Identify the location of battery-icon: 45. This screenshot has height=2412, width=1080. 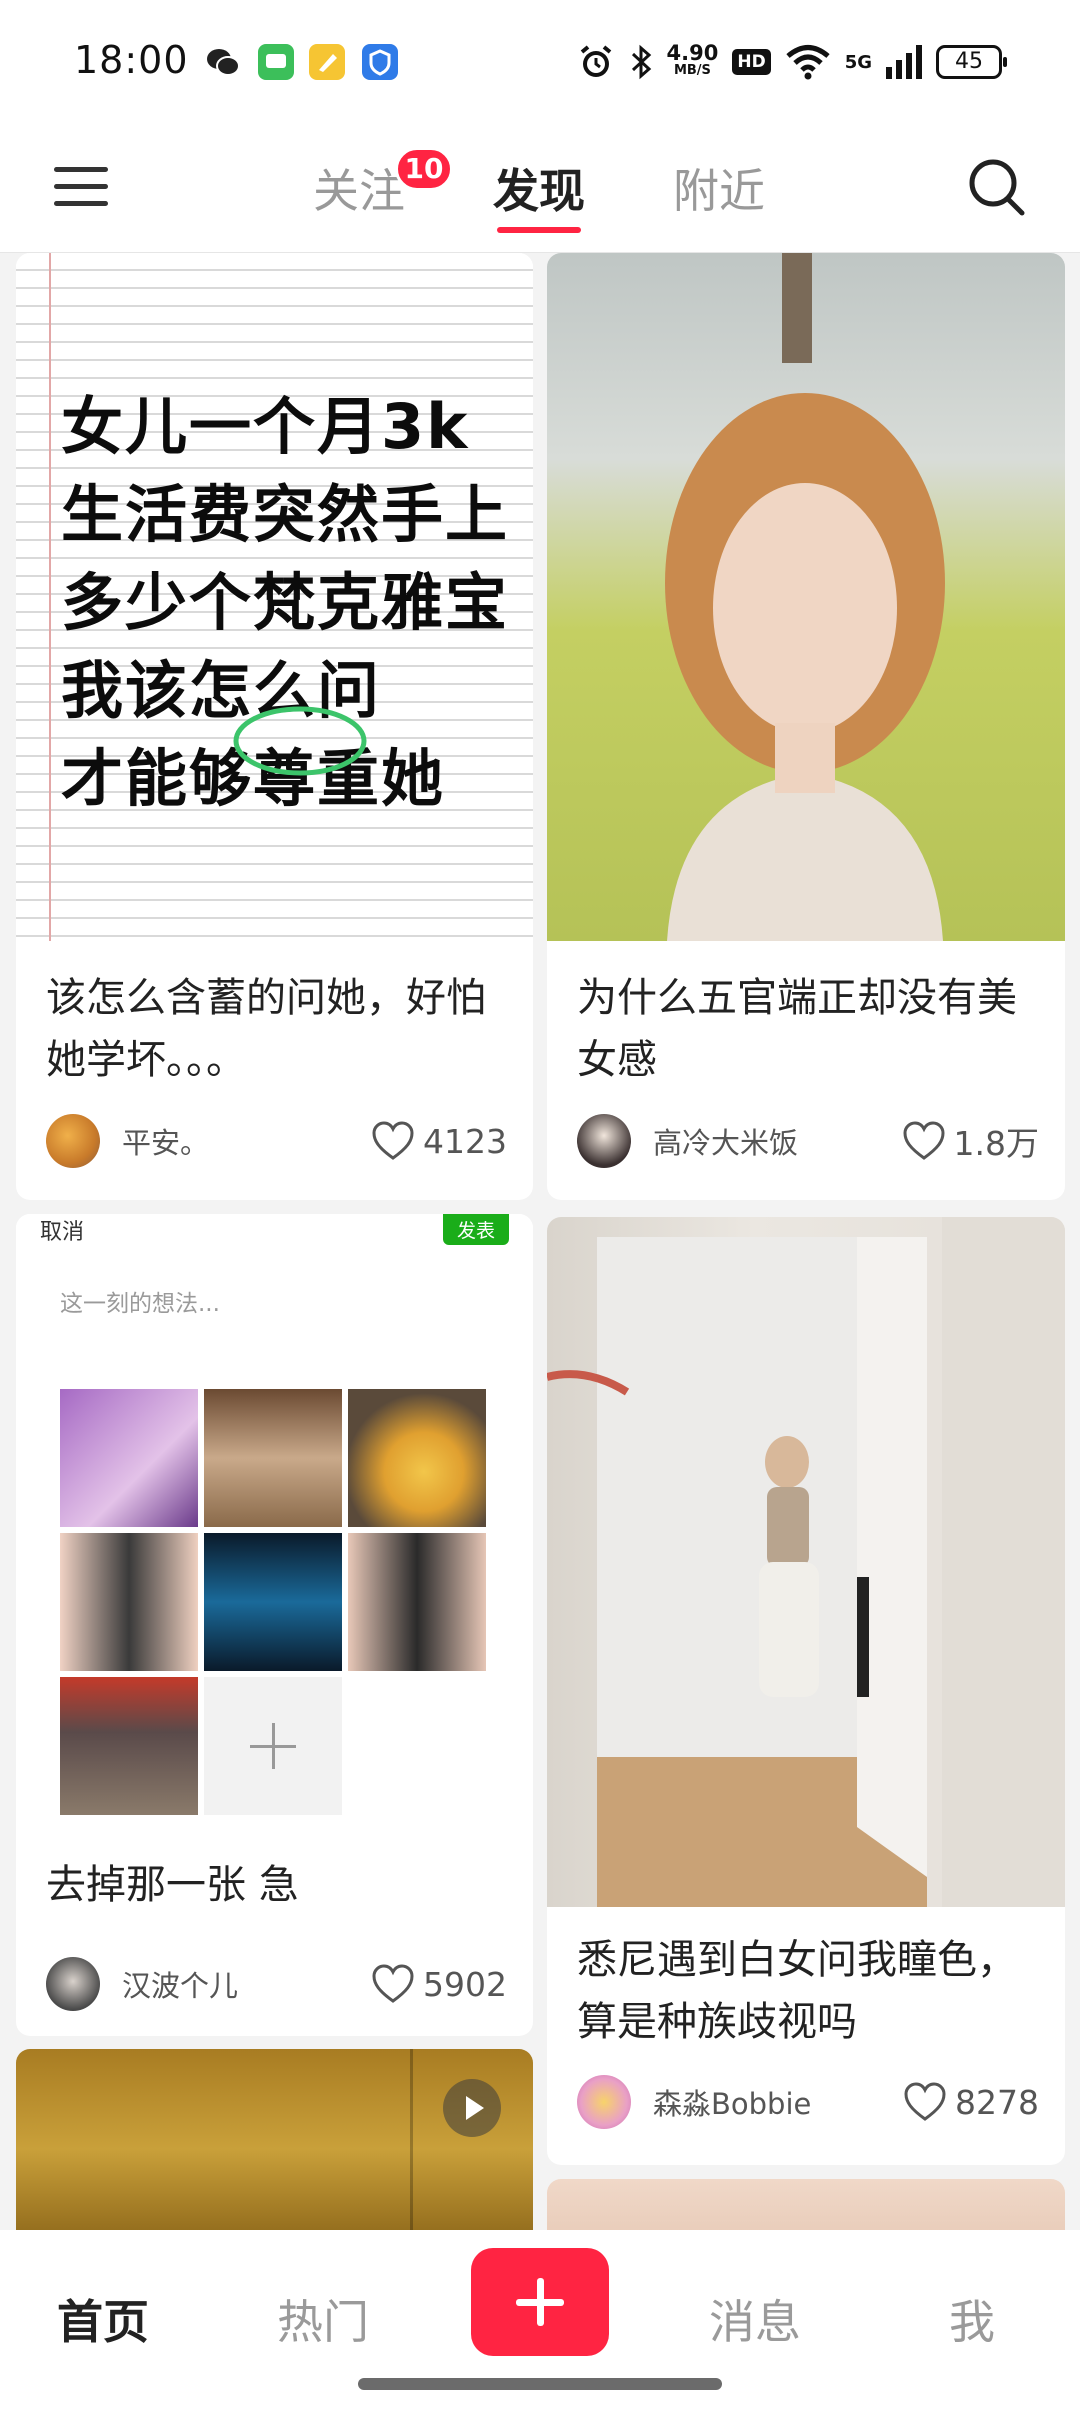
(971, 62).